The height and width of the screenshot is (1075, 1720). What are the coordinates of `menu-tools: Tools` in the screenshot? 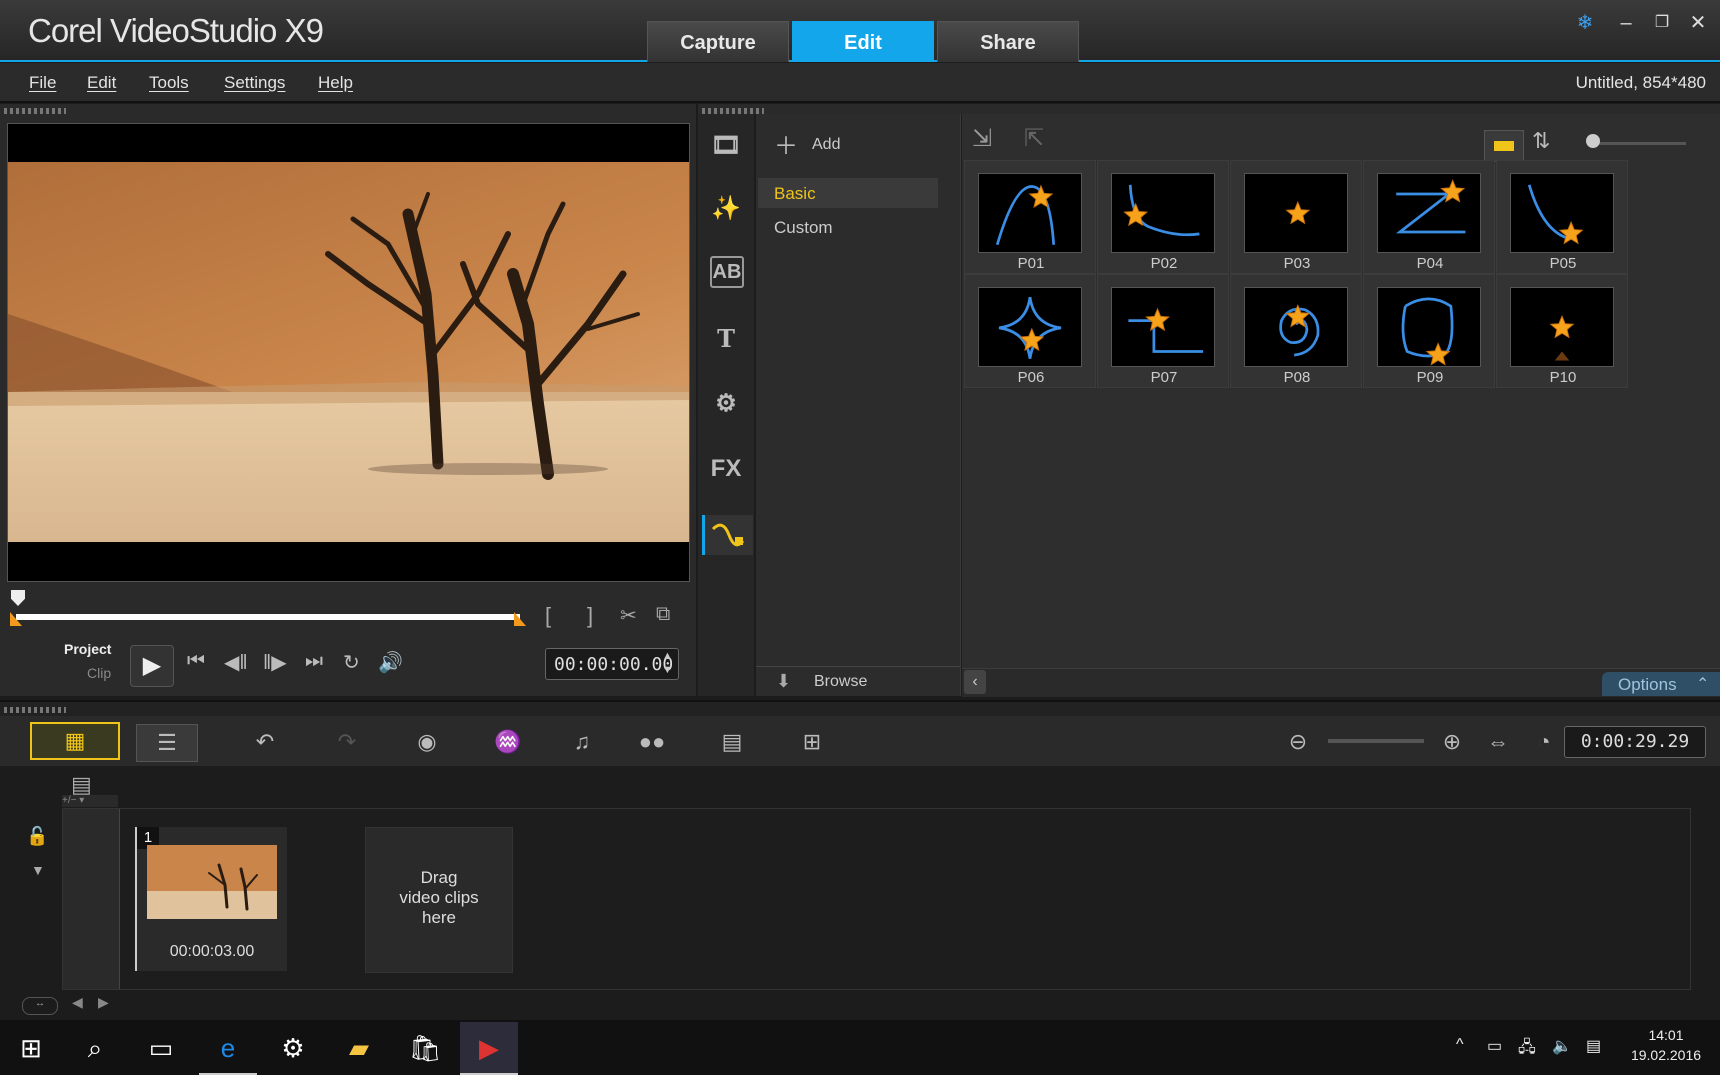 It's located at (169, 83).